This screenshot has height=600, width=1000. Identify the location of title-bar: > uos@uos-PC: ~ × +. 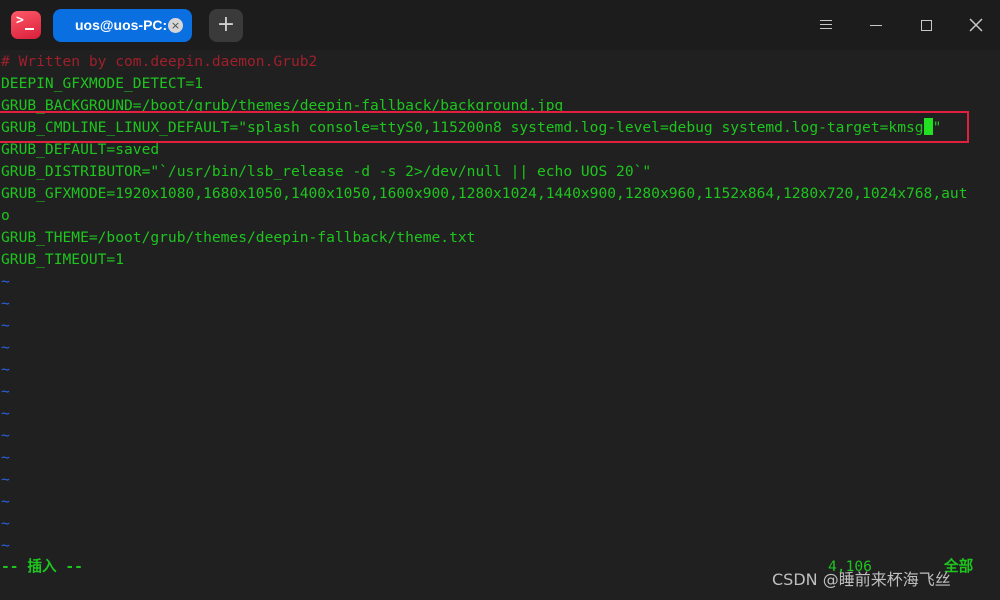
(500, 25).